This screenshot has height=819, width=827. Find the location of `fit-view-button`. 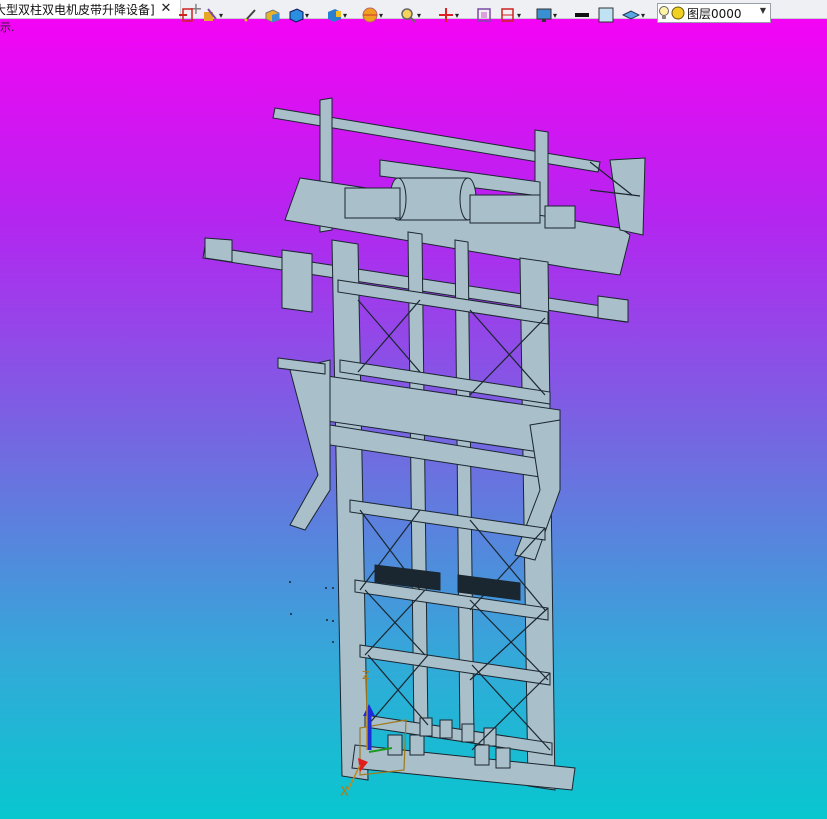

fit-view-button is located at coordinates (484, 15).